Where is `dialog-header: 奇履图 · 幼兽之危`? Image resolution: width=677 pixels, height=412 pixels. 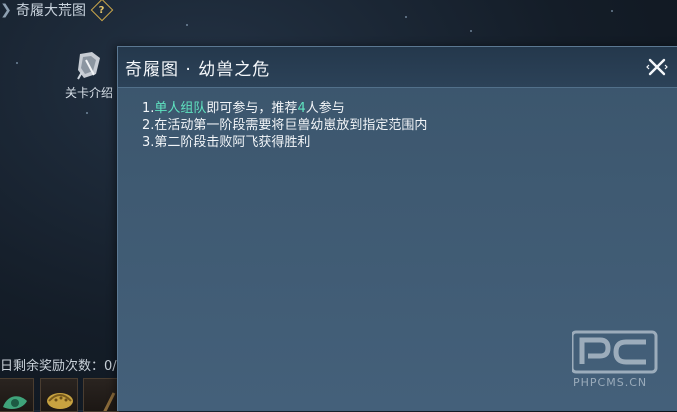 dialog-header: 奇履图 · 幼兽之危 is located at coordinates (397, 67).